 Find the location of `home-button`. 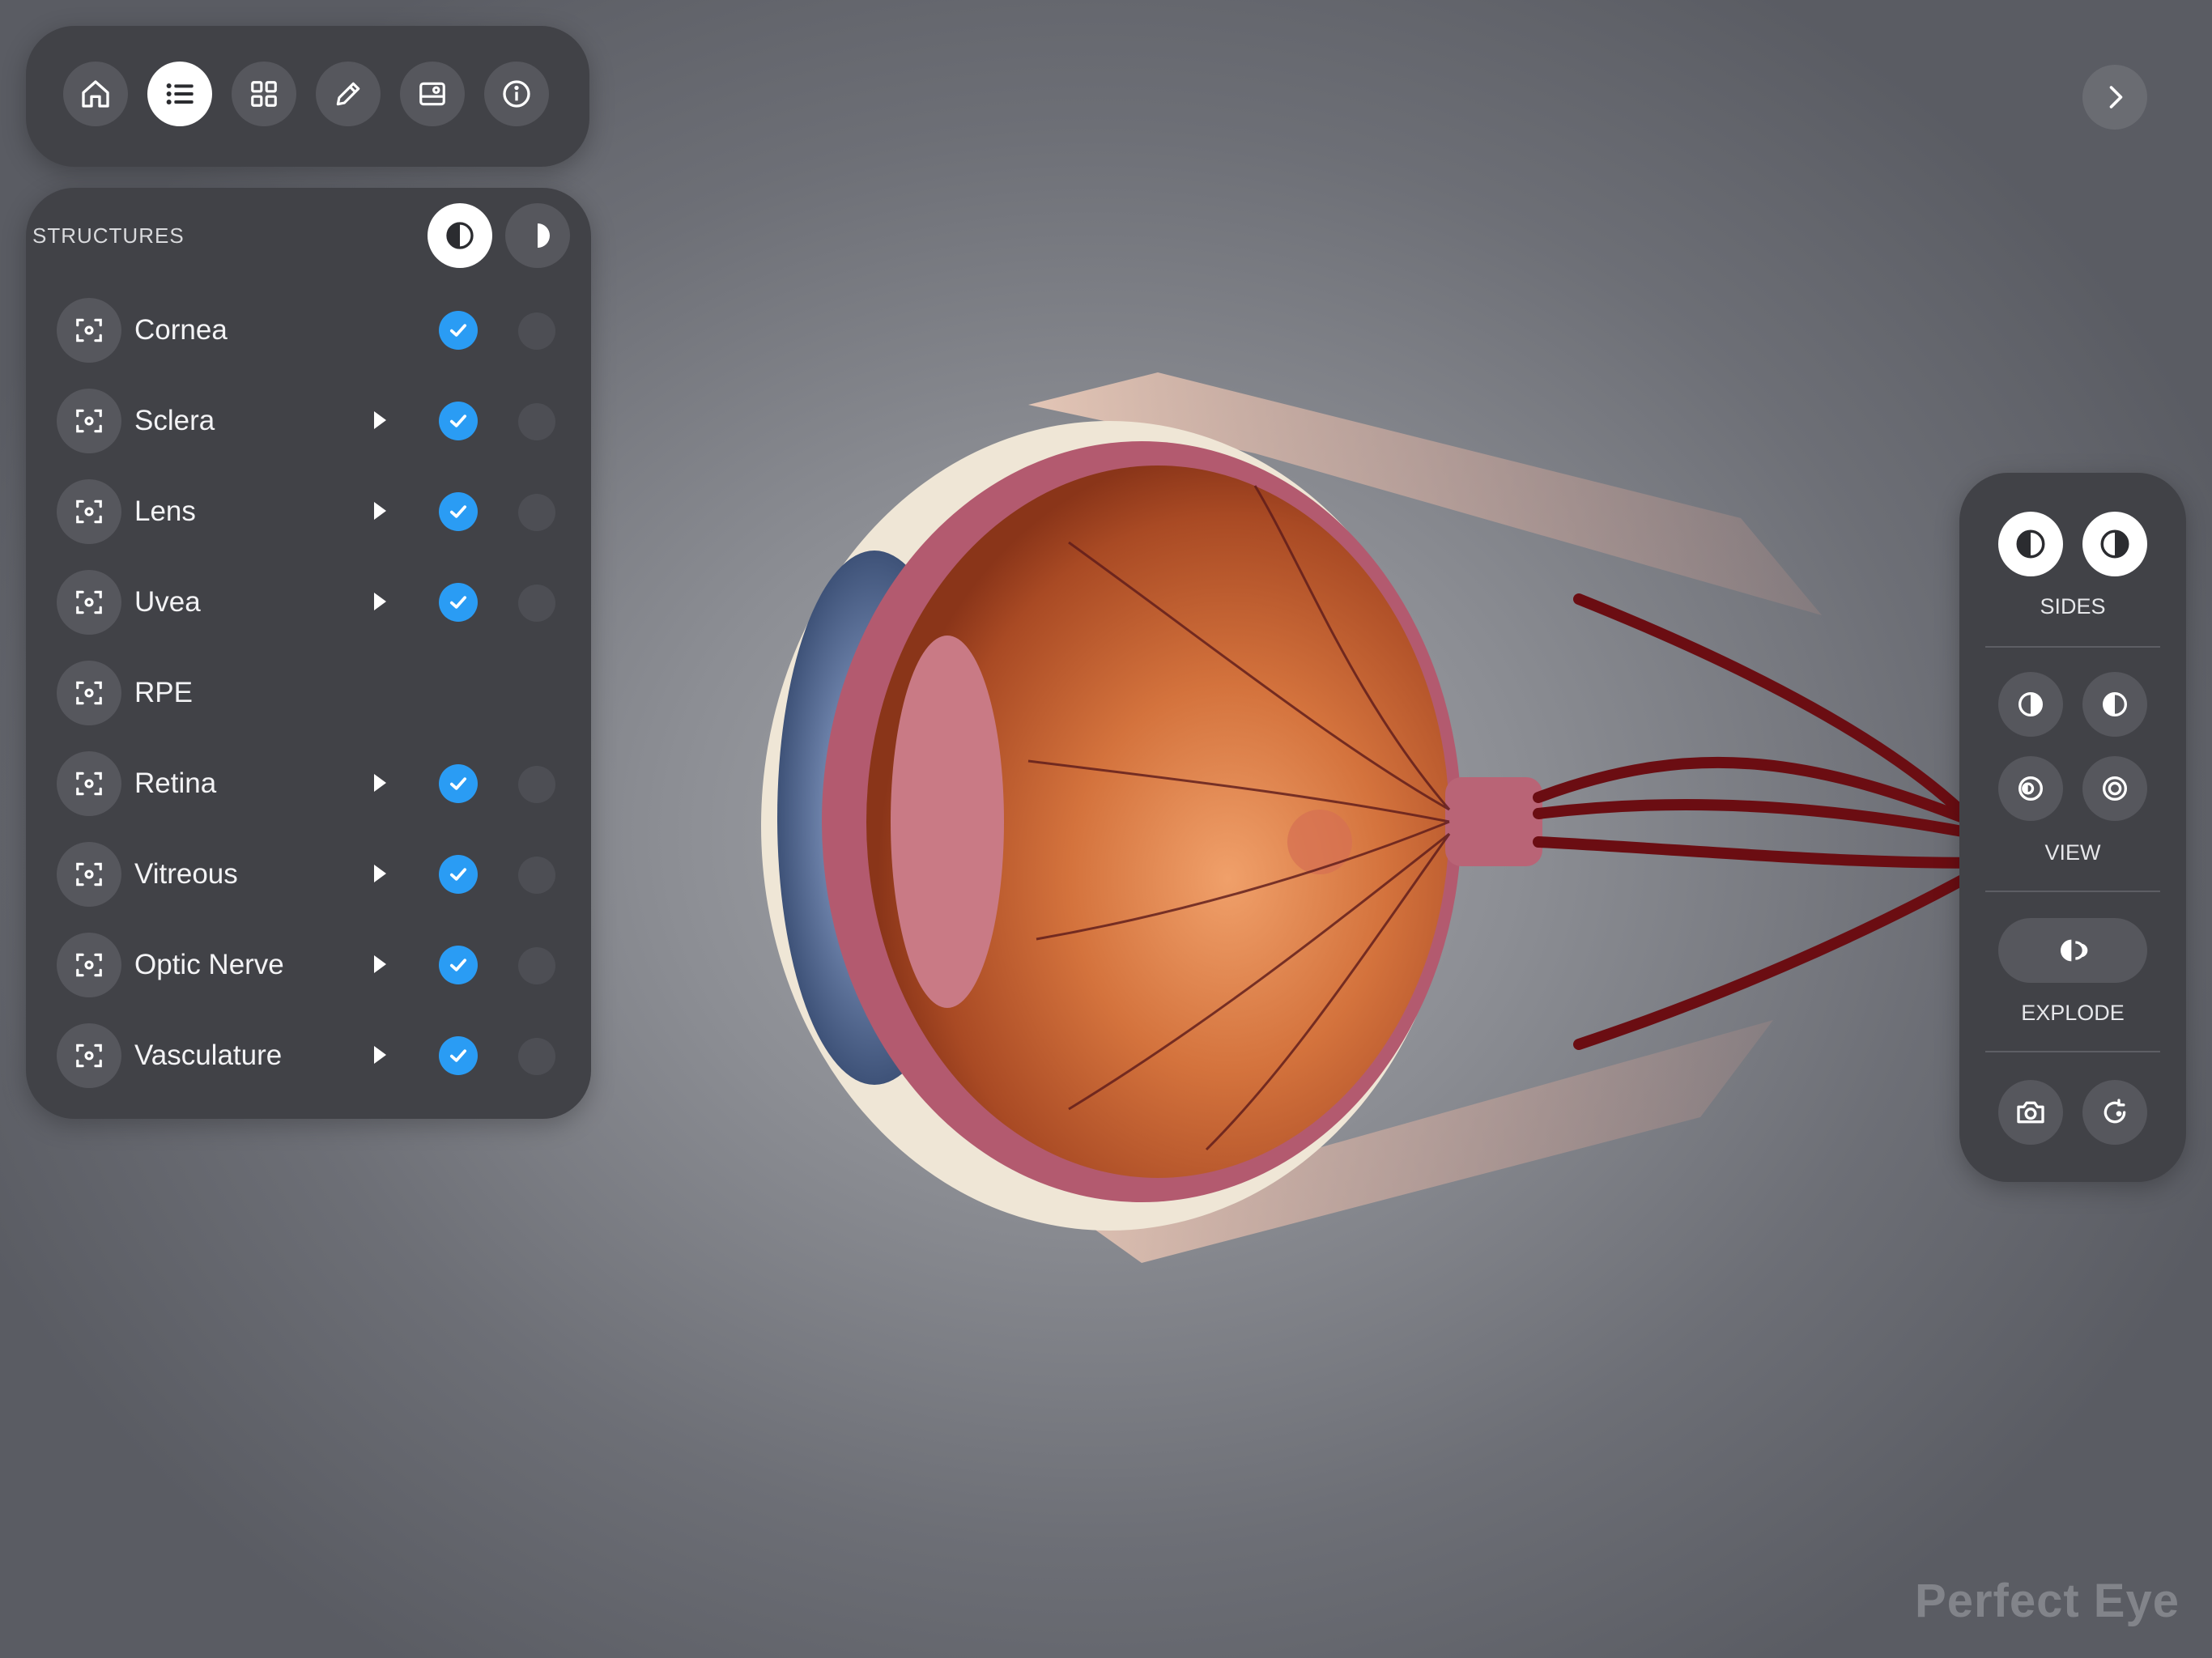

home-button is located at coordinates (96, 94).